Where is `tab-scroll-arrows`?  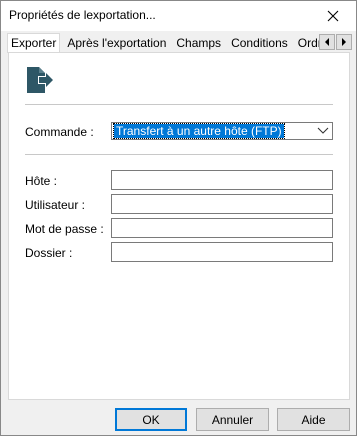
tab-scroll-arrows is located at coordinates (336, 42).